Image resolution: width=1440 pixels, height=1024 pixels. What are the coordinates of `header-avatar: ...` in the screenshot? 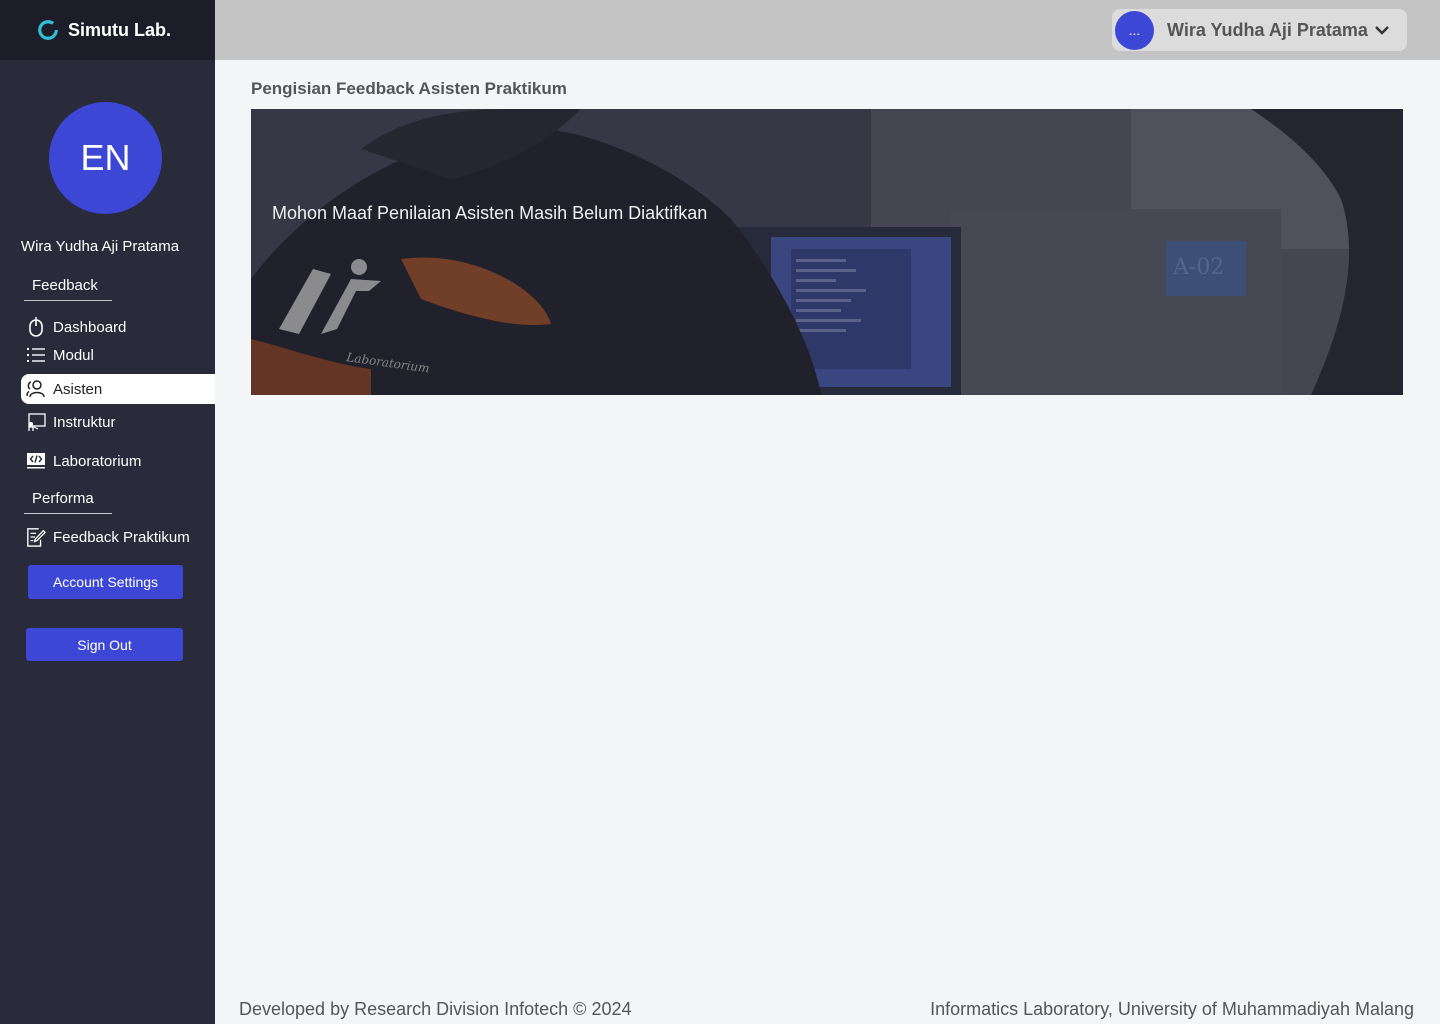 It's located at (1134, 30).